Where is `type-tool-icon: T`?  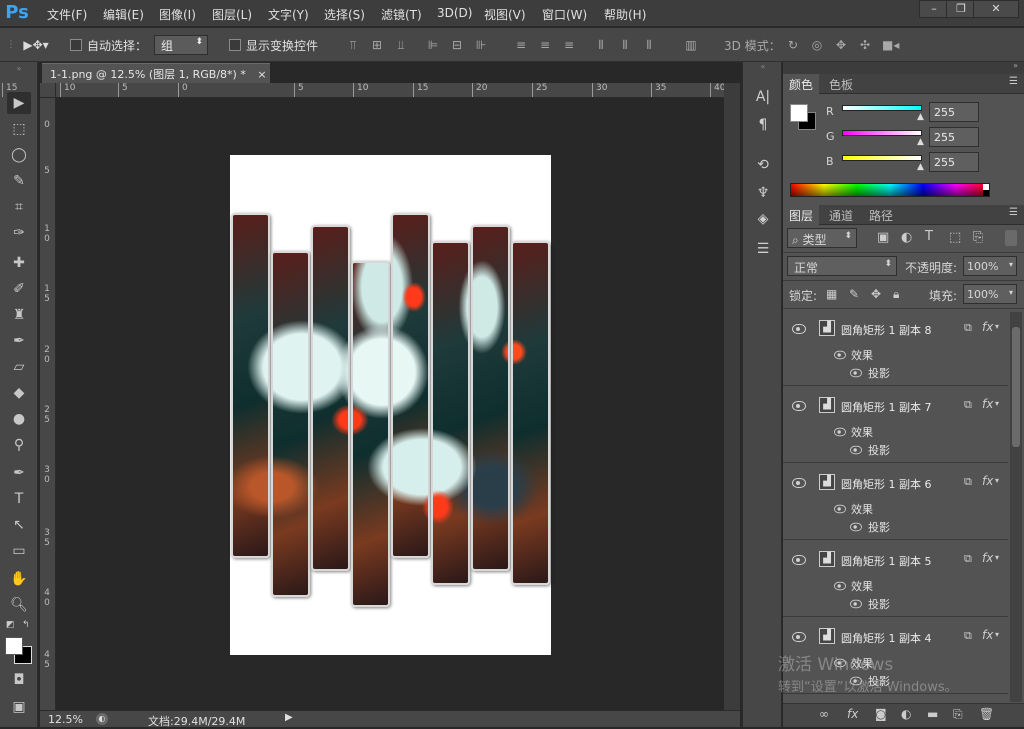
type-tool-icon: T is located at coordinates (19, 499).